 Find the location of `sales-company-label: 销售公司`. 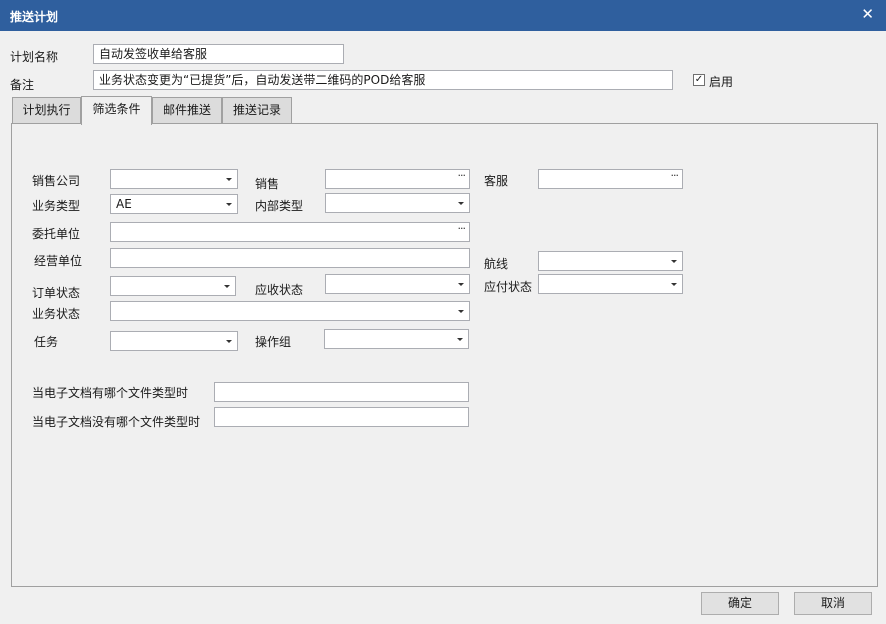

sales-company-label: 销售公司 is located at coordinates (56, 181).